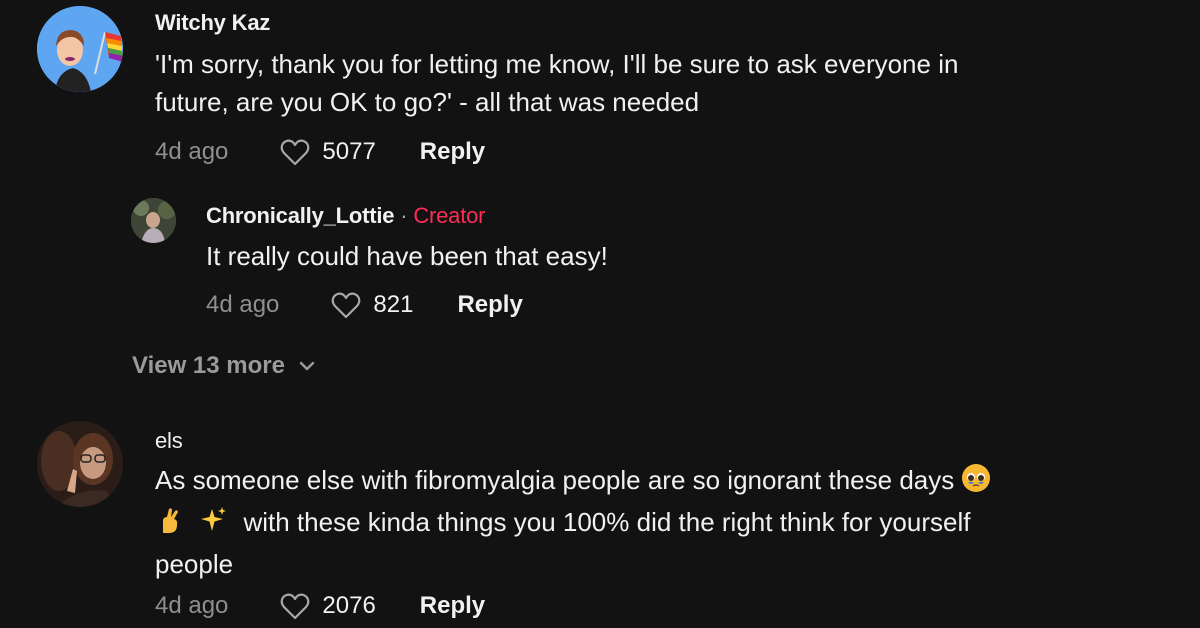 The image size is (1200, 628). I want to click on username: els, so click(169, 441).